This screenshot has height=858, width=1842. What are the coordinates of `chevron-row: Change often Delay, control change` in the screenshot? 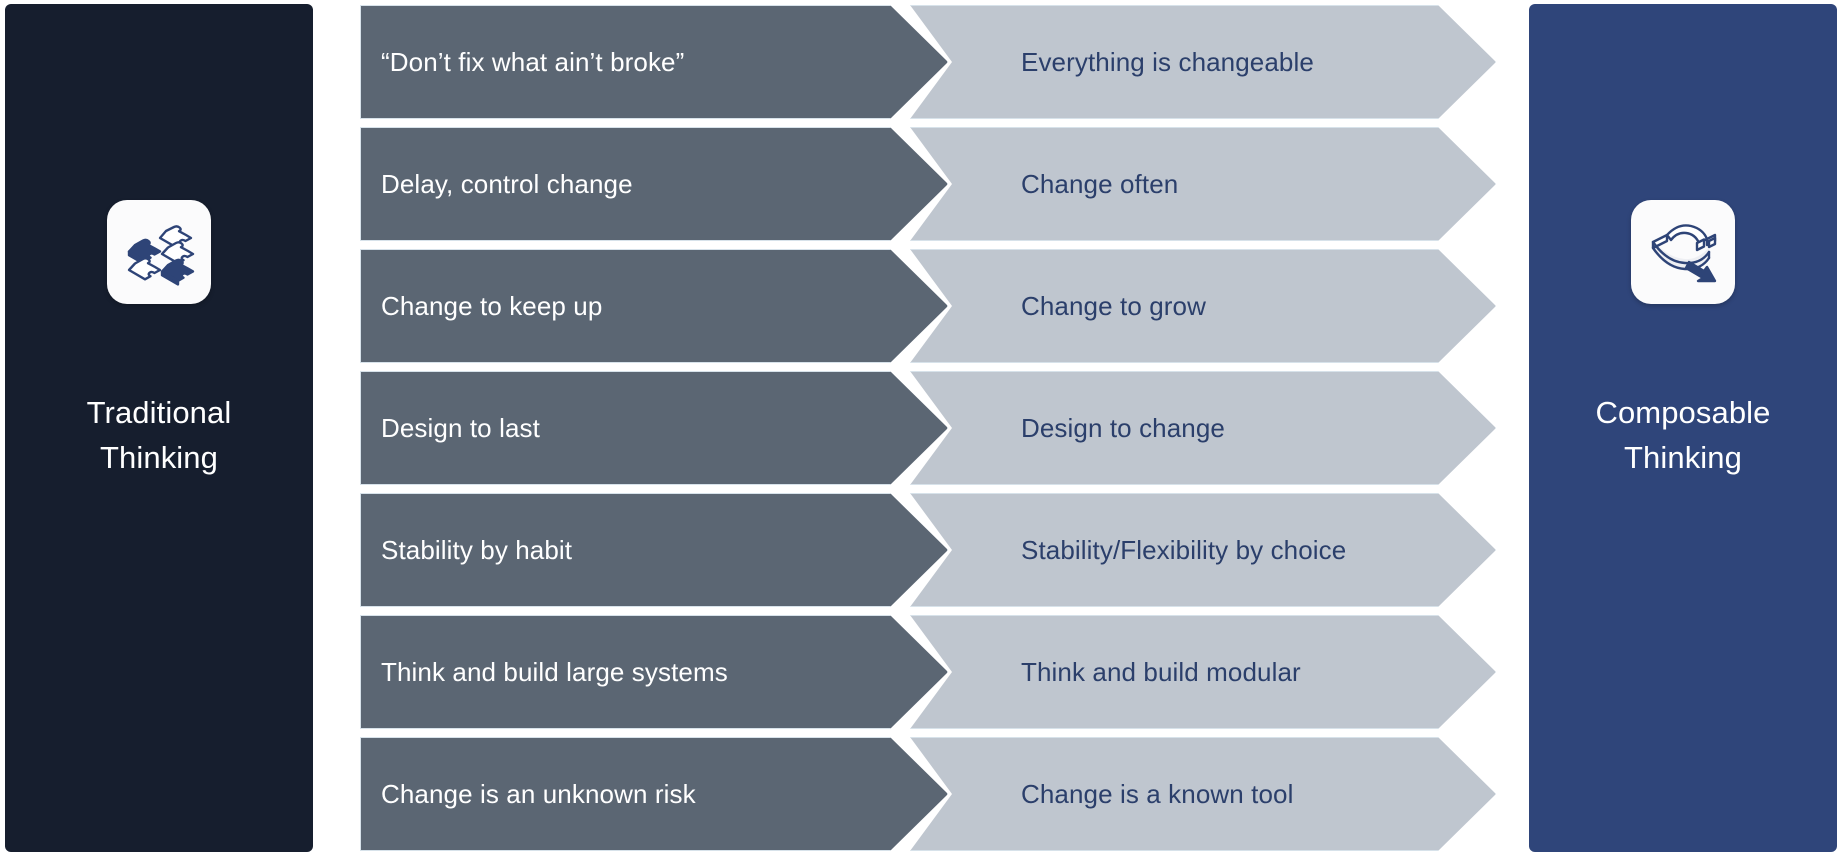 It's located at (921, 184).